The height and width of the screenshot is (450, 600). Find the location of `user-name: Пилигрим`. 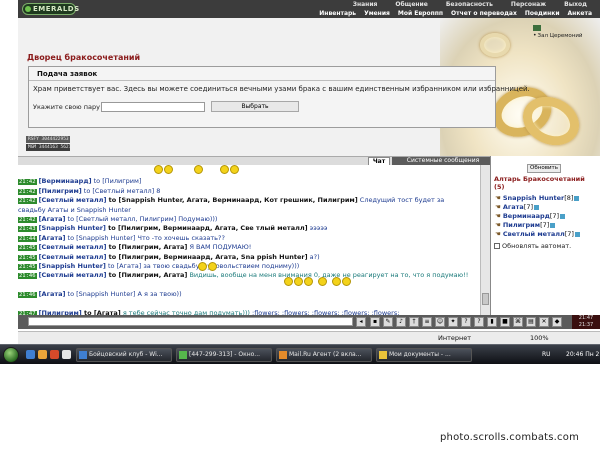

user-name: Пилигрим is located at coordinates (521, 225).